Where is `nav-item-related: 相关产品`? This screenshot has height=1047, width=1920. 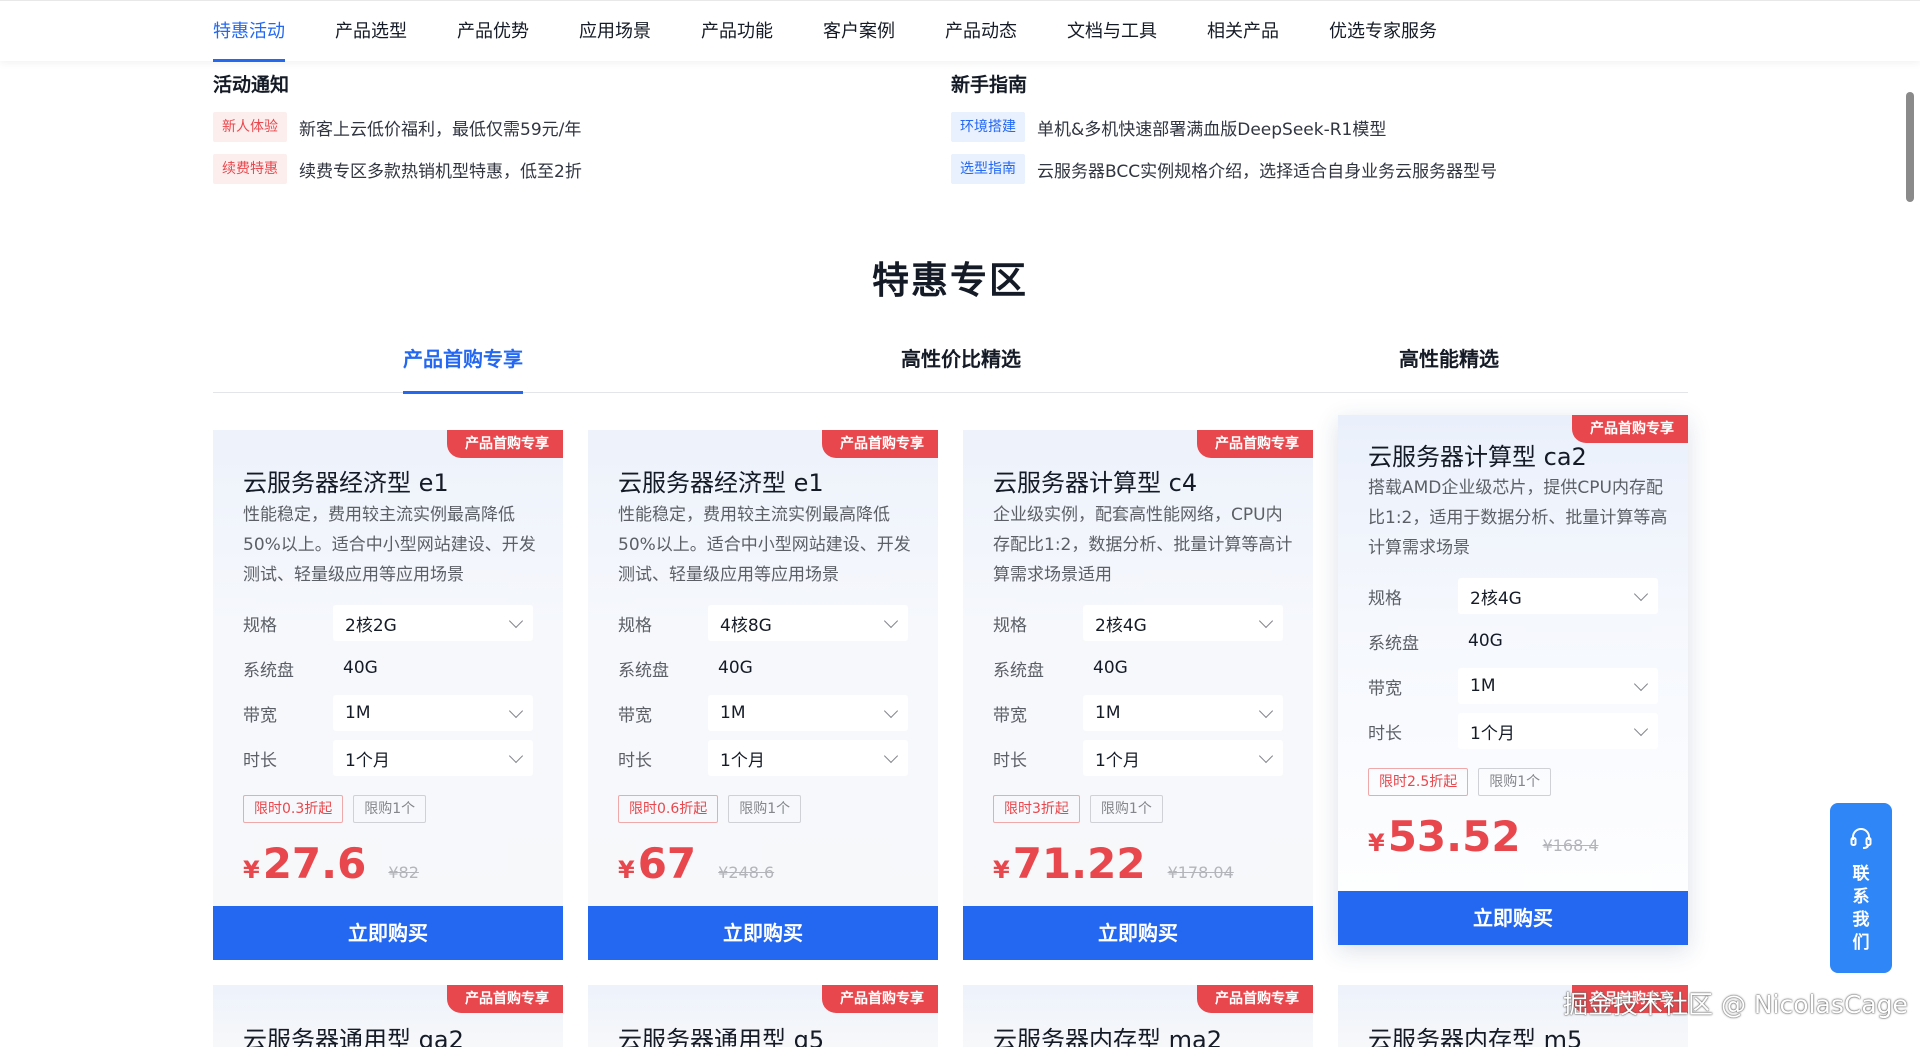 nav-item-related: 相关产品 is located at coordinates (1243, 31).